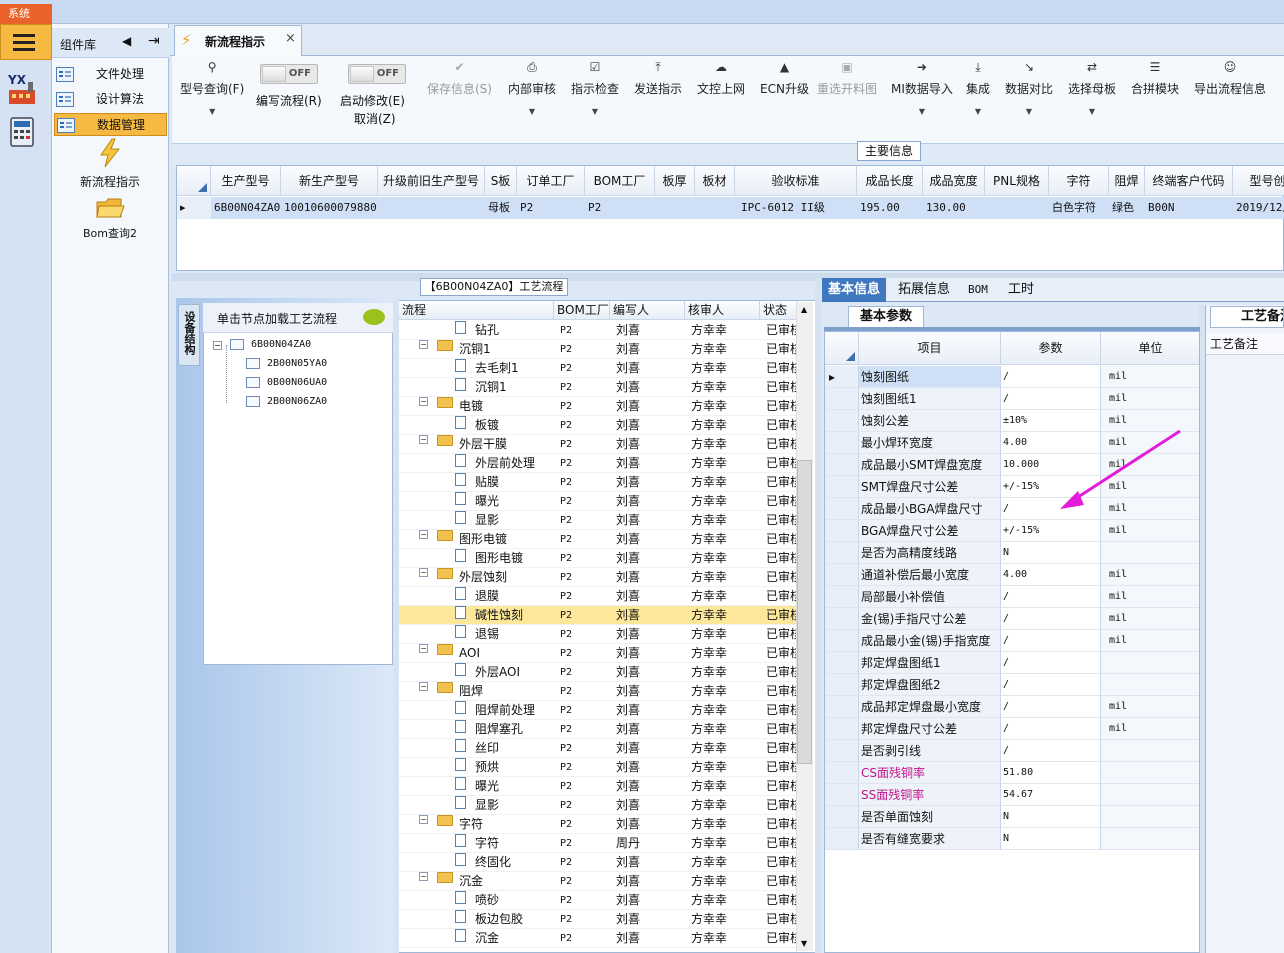  What do you see at coordinates (818, 615) in the screenshot?
I see `vertical-splitter` at bounding box center [818, 615].